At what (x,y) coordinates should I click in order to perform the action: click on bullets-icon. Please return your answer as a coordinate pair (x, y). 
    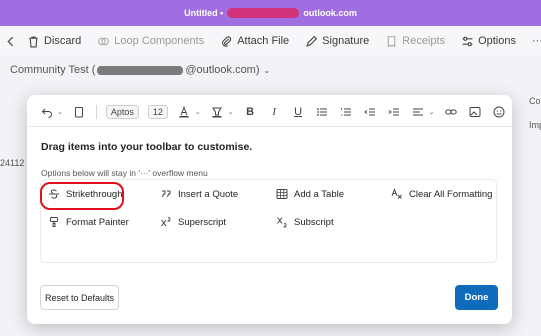
    Looking at the image, I should click on (322, 112).